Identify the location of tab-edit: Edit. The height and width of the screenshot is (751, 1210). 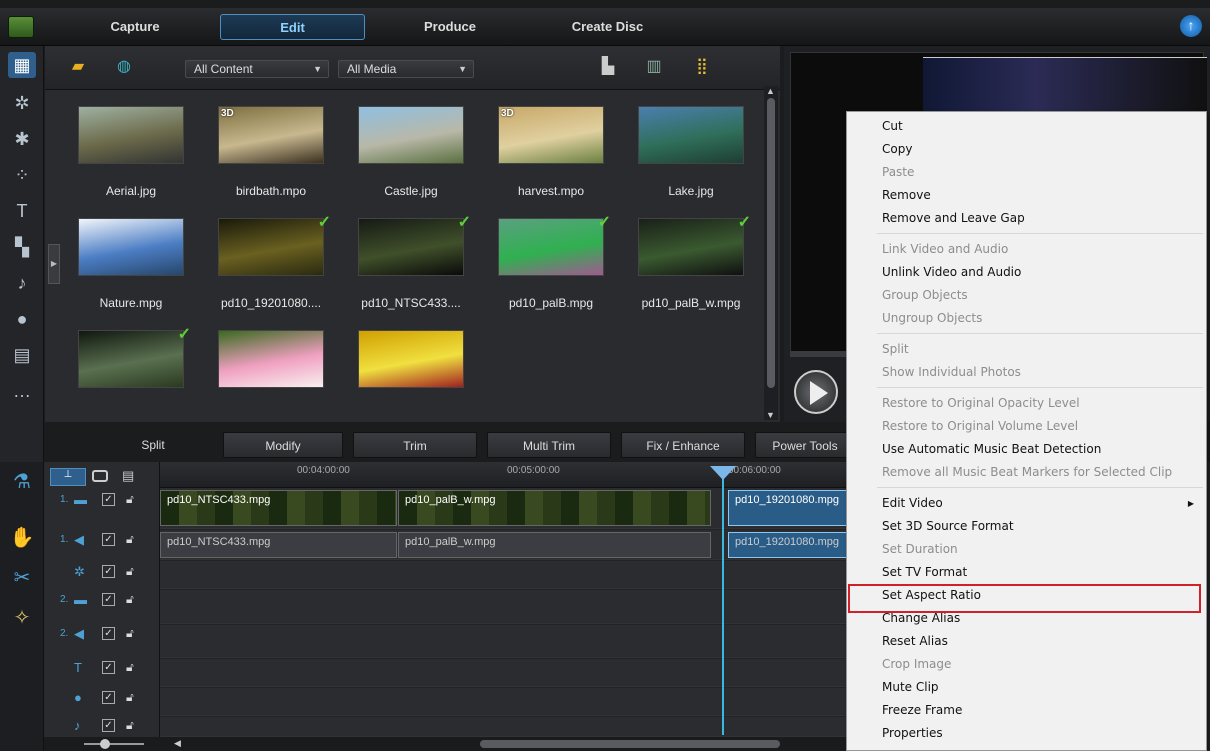
(292, 27).